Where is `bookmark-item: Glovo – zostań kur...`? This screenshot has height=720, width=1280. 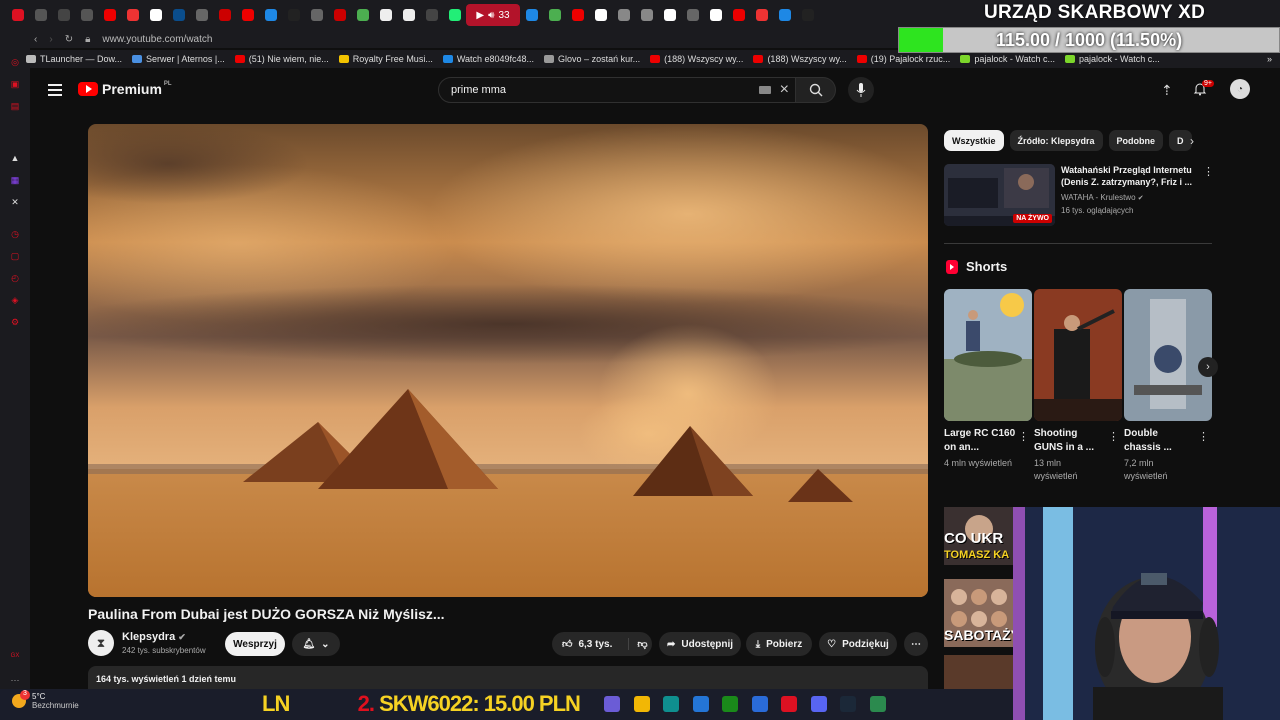 bookmark-item: Glovo – zostań kur... is located at coordinates (592, 59).